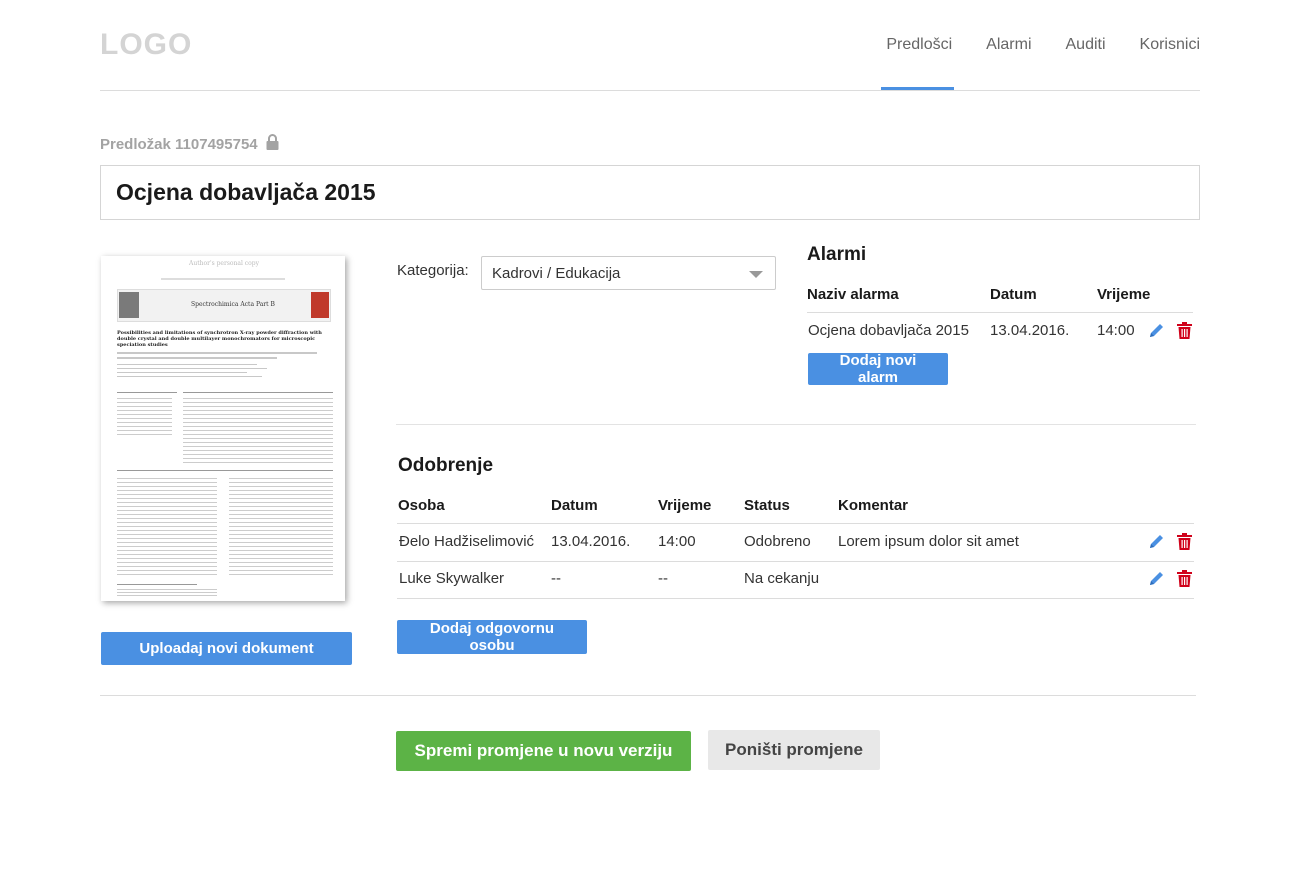 This screenshot has width=1300, height=872. Describe the element at coordinates (556, 578) in the screenshot. I see `approval-date: --` at that location.